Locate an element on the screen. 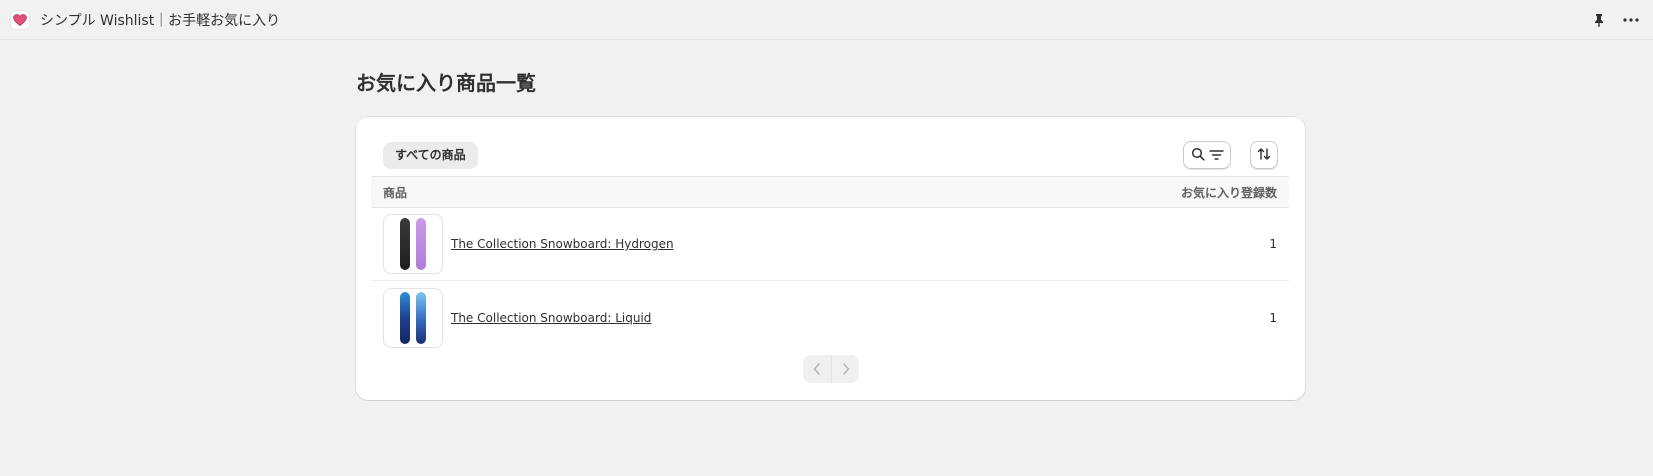  search-filter-button is located at coordinates (1207, 155).